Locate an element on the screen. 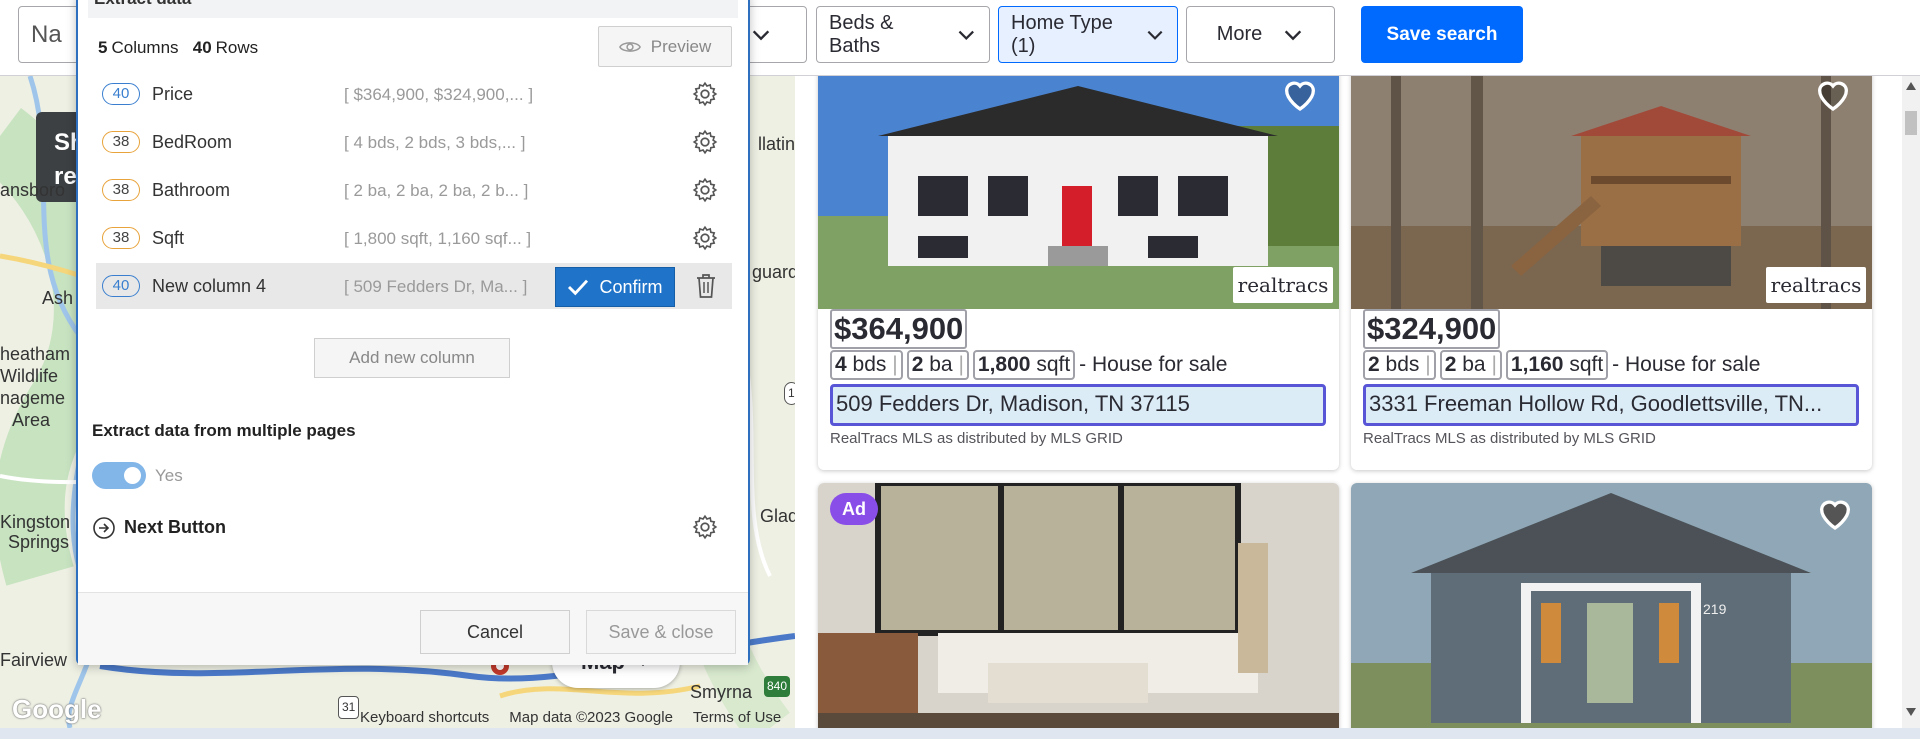 The height and width of the screenshot is (739, 1920). preview-button: Preview is located at coordinates (665, 46).